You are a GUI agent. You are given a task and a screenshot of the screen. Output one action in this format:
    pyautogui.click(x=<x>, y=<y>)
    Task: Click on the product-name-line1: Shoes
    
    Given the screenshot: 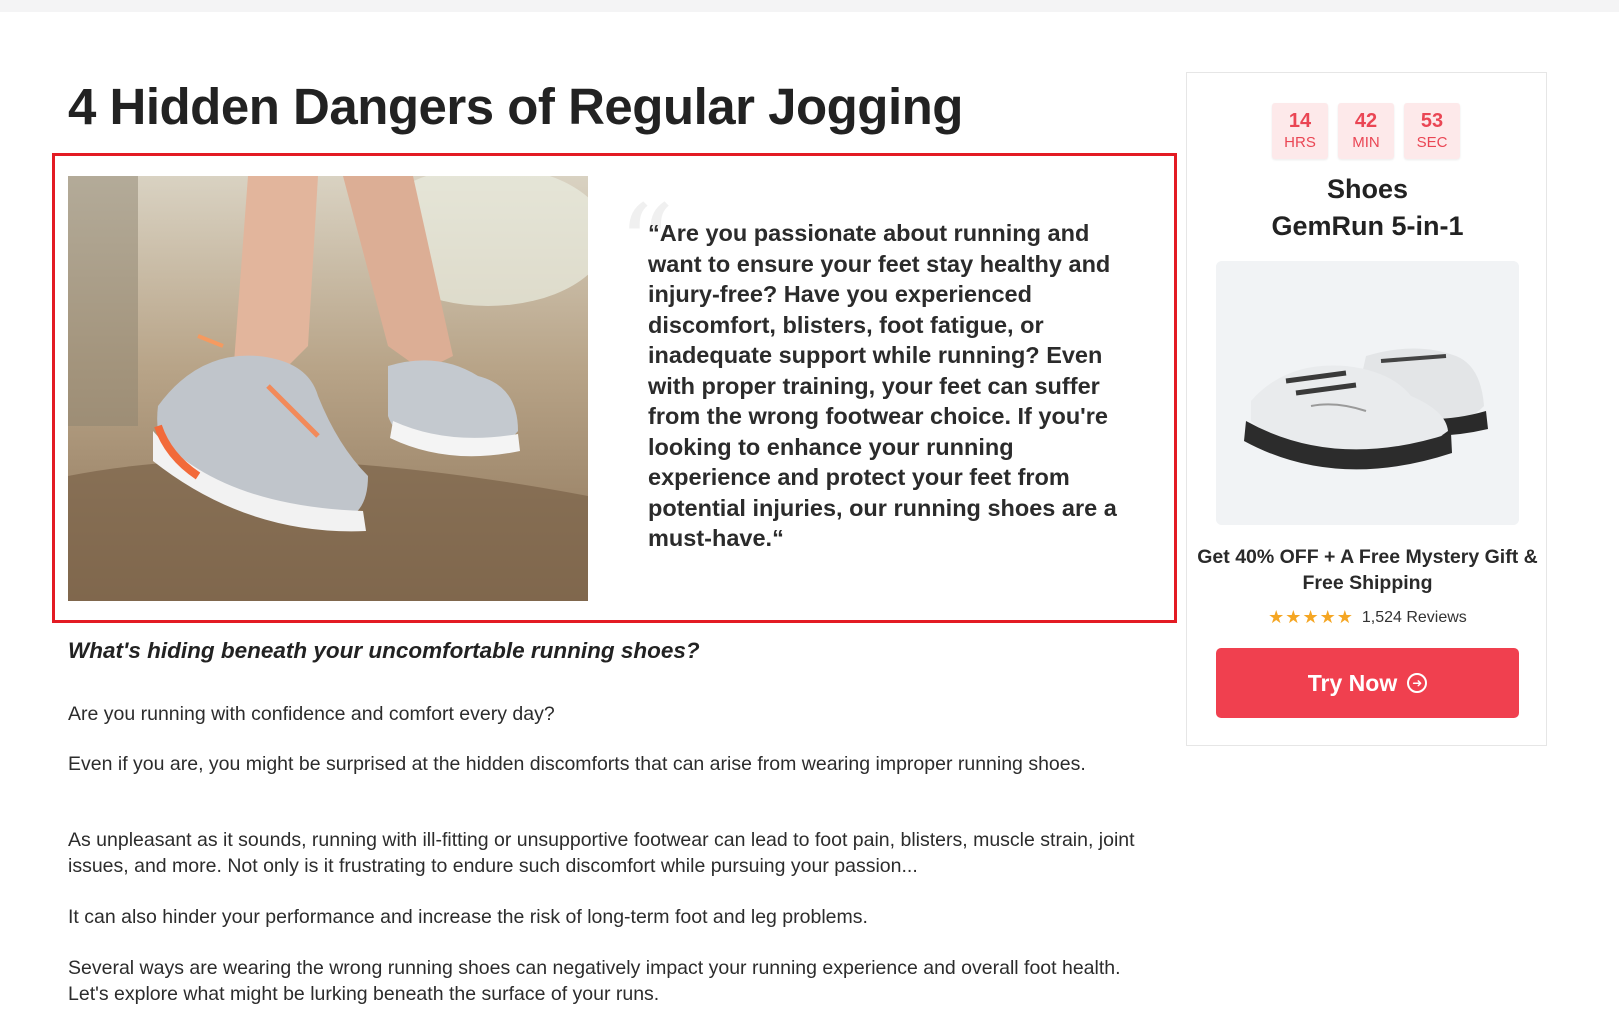 What is the action you would take?
    pyautogui.click(x=1367, y=189)
    